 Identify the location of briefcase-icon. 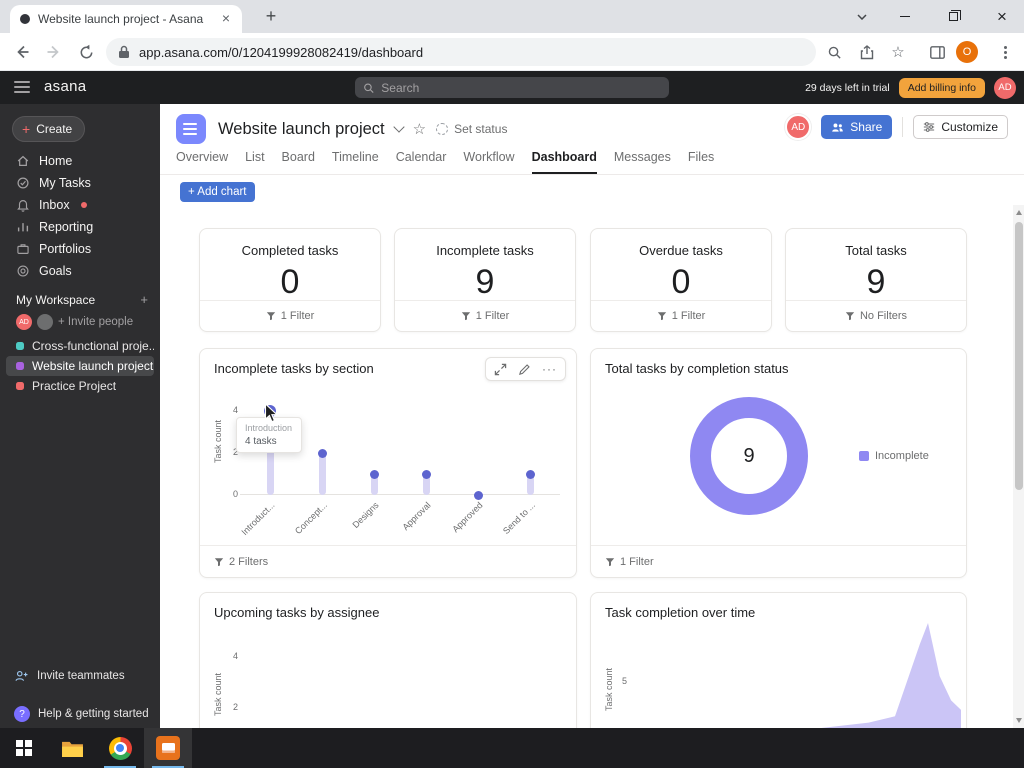
(23, 249).